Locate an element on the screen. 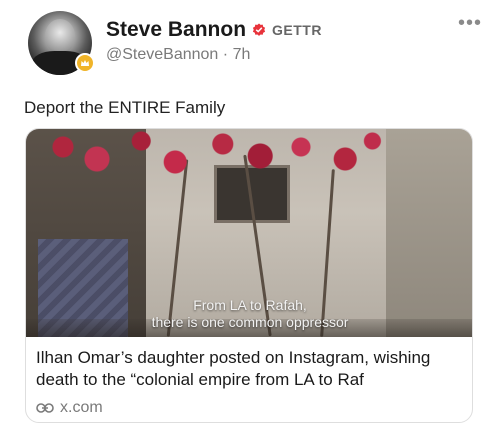  brand-label: GETTR is located at coordinates (297, 30).